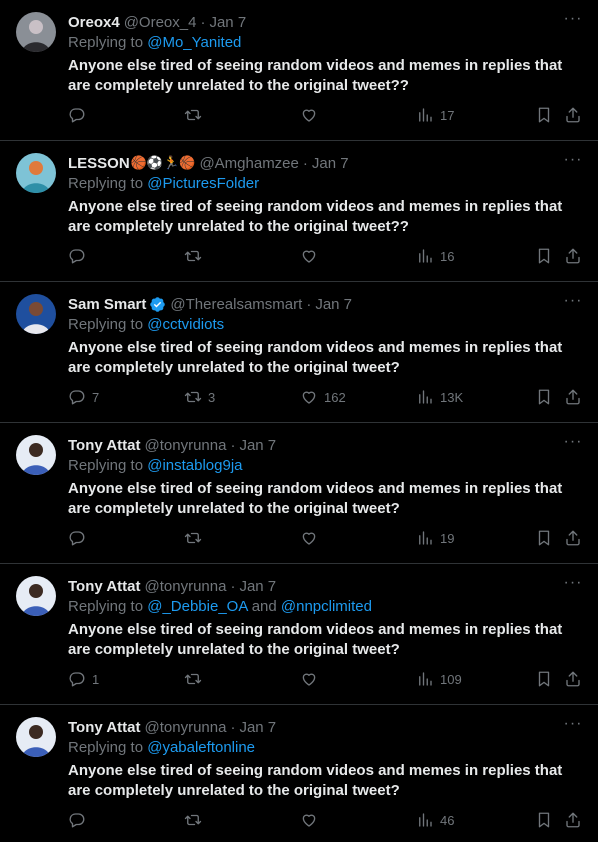 The image size is (598, 842). I want to click on views-button: 16, so click(435, 256).